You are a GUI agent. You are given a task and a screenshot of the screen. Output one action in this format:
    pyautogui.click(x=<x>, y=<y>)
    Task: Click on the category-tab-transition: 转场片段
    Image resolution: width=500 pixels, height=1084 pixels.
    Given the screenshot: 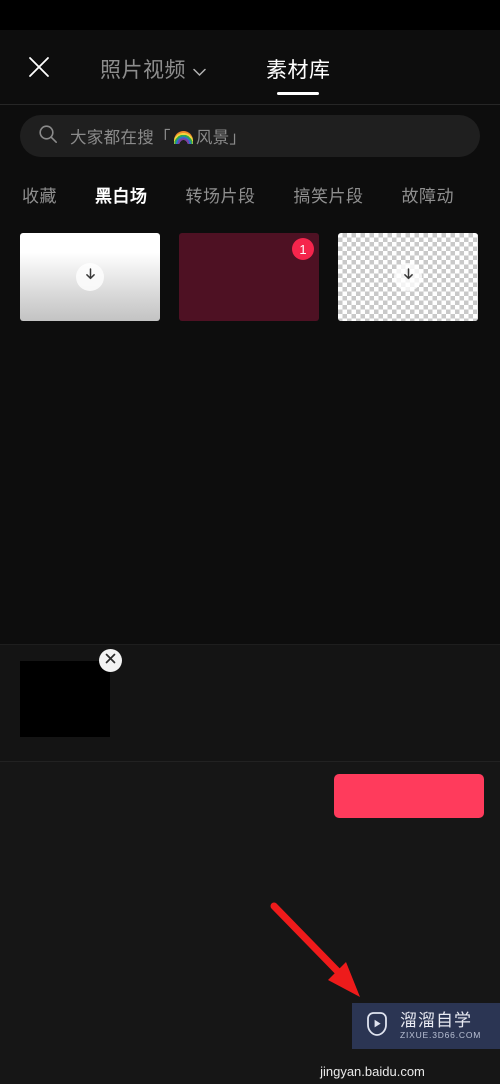 What is the action you would take?
    pyautogui.click(x=221, y=194)
    